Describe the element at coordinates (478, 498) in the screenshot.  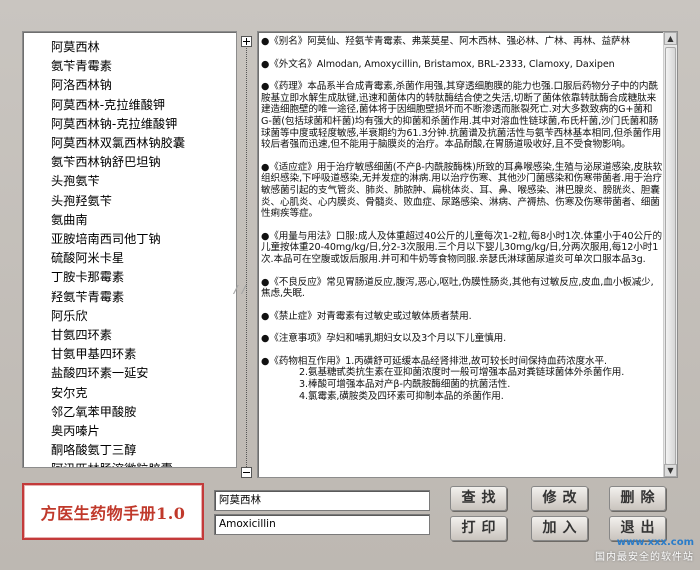
I see `search-button: 查找` at that location.